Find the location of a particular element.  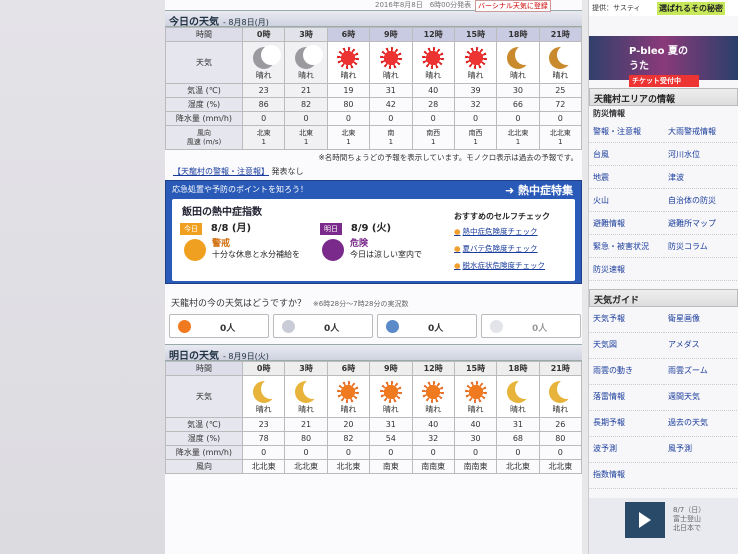

heatstroke-banner: 応急処置や予防のポイントを知ろう！ ➜ 熱中症特集 is located at coordinates (373, 189).